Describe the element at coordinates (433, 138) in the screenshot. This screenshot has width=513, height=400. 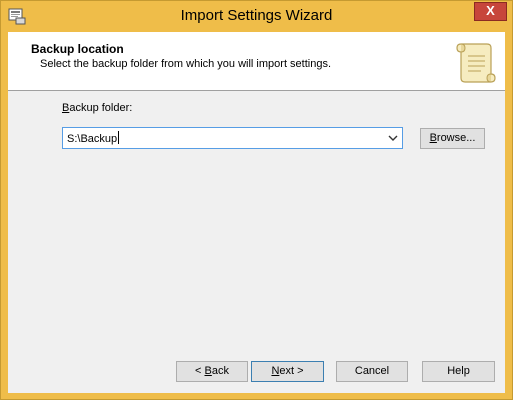
I see `browse-button-mnemonic: B` at that location.